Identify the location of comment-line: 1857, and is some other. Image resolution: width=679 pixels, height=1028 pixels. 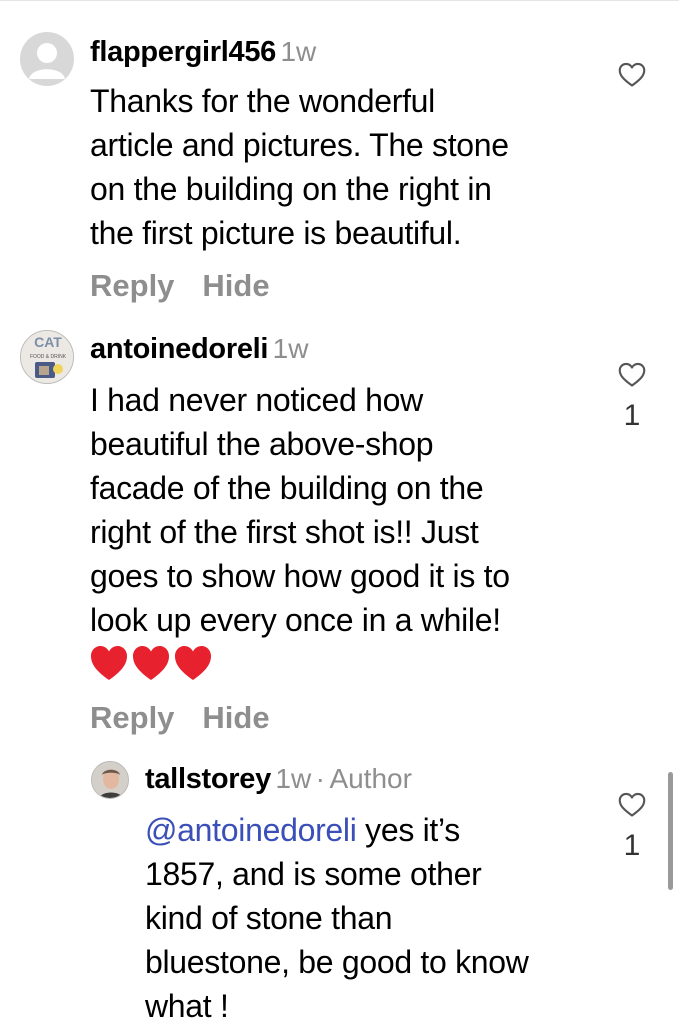
(313, 874).